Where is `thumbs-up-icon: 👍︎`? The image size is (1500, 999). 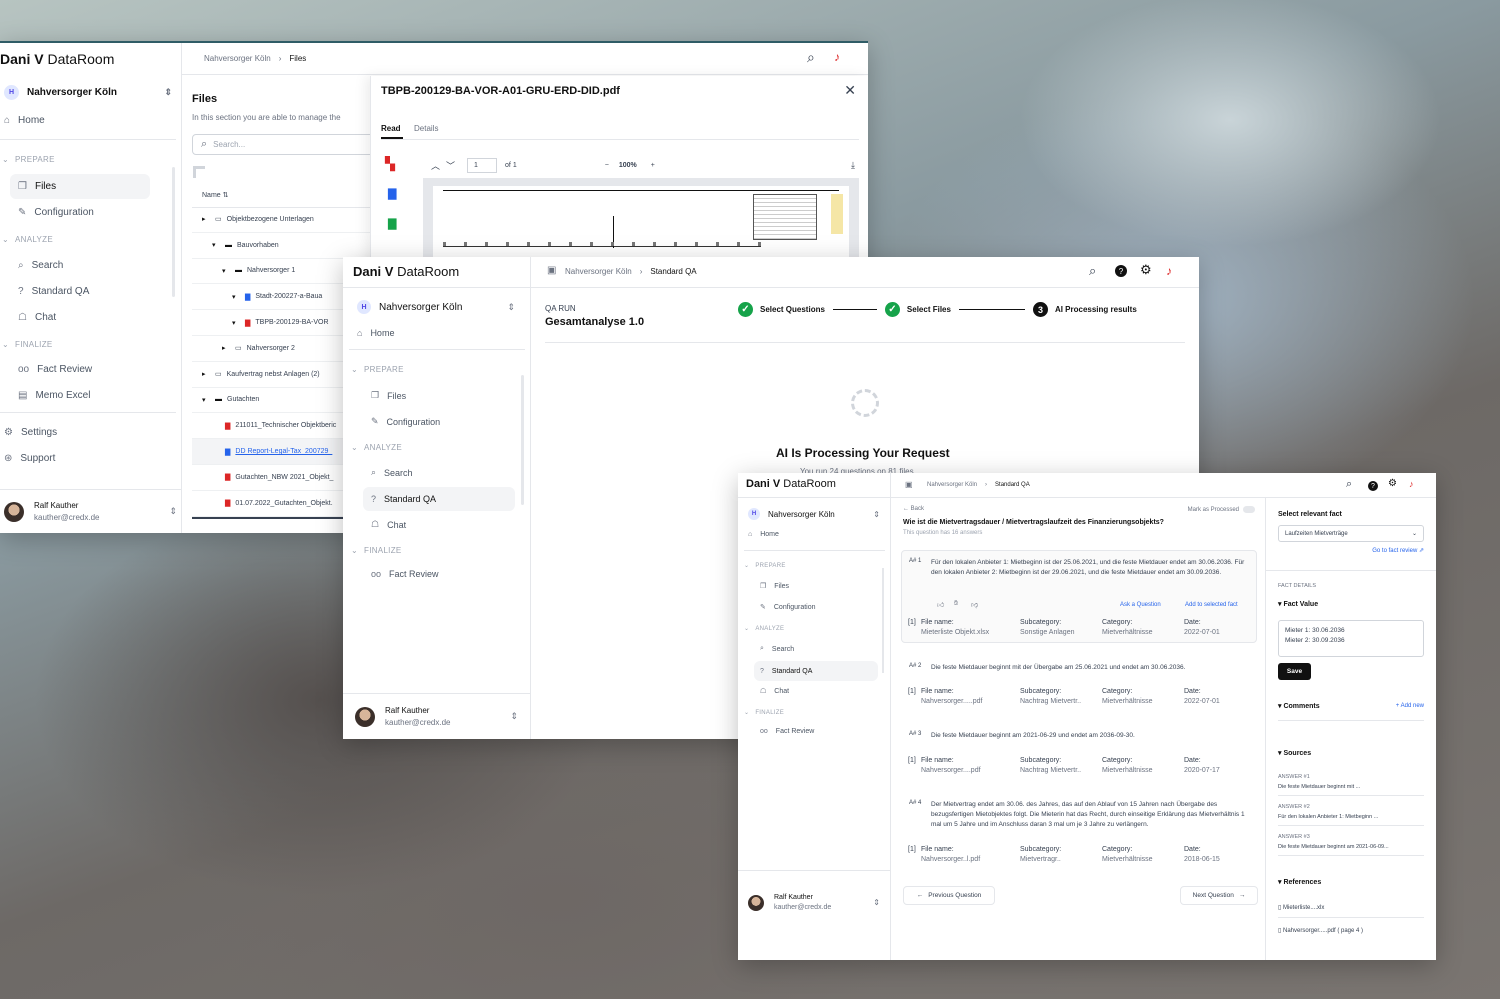
thumbs-up-icon: 👍︎ is located at coordinates (940, 604).